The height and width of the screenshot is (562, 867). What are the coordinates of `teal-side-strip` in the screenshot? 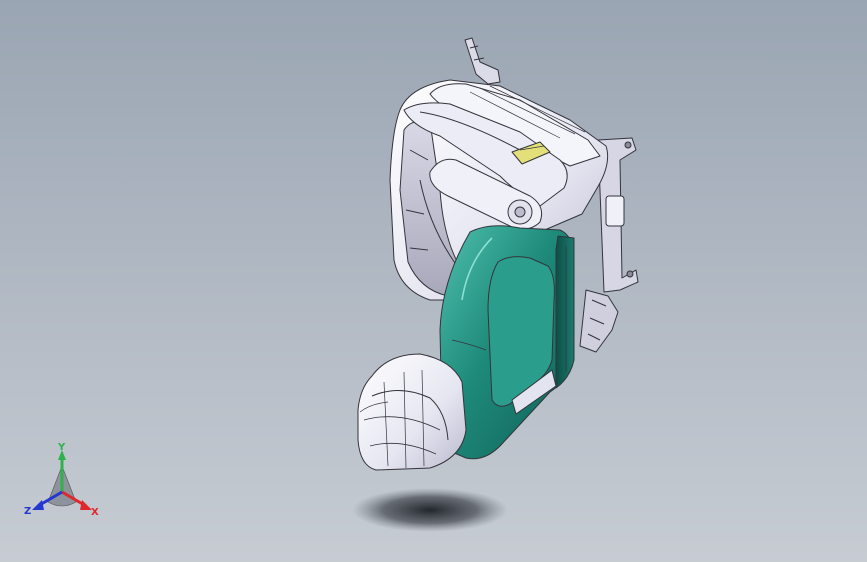 It's located at (565, 312).